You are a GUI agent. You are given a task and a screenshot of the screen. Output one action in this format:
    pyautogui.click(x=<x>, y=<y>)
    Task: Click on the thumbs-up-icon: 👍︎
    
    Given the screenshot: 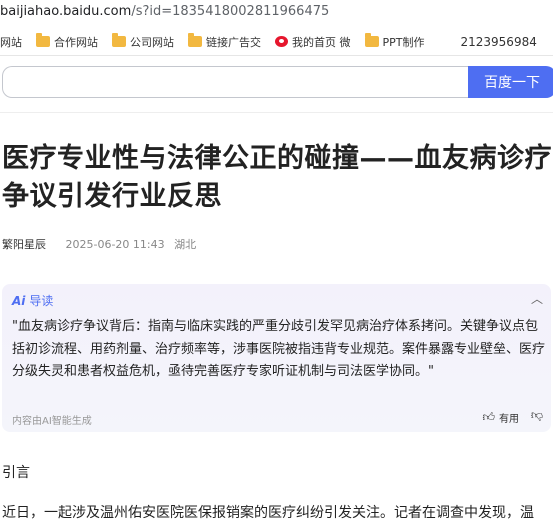 What is the action you would take?
    pyautogui.click(x=488, y=417)
    